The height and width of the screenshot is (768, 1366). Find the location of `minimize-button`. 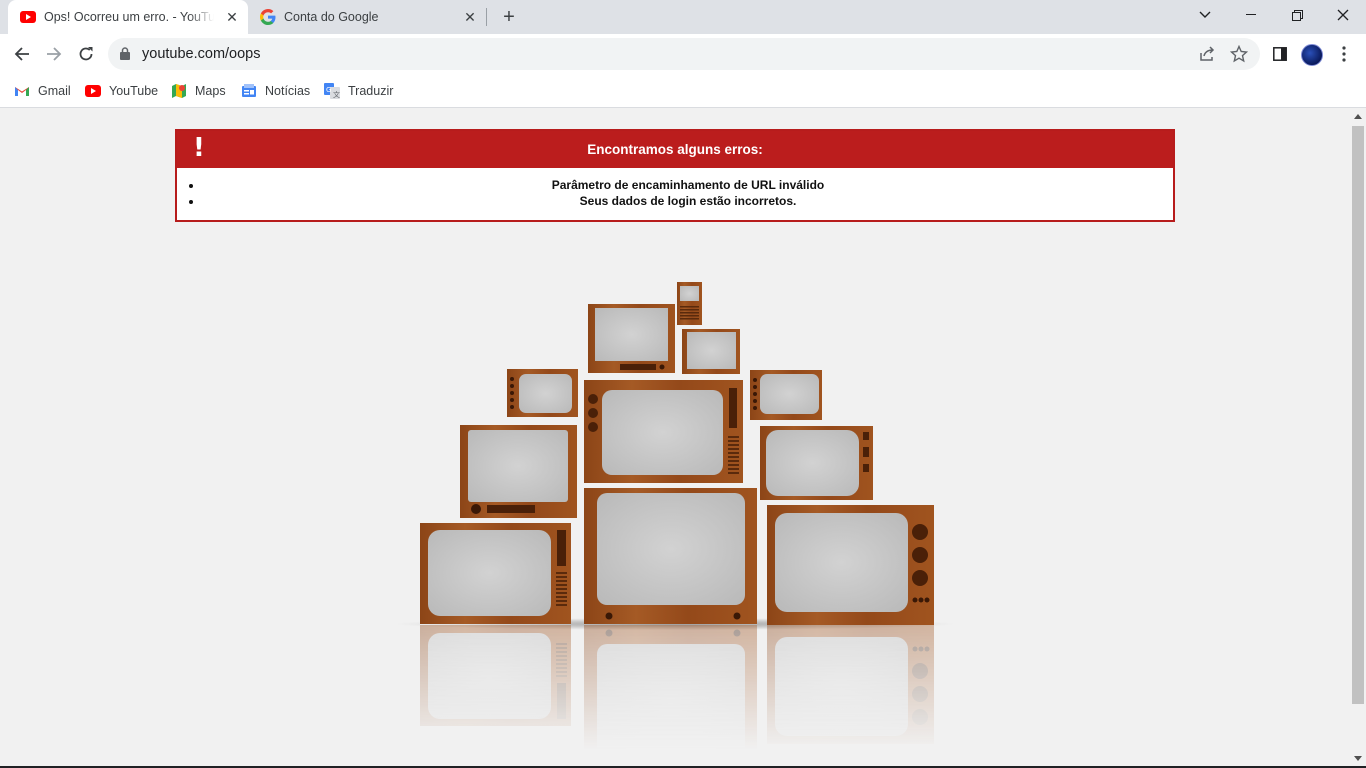

minimize-button is located at coordinates (1251, 15).